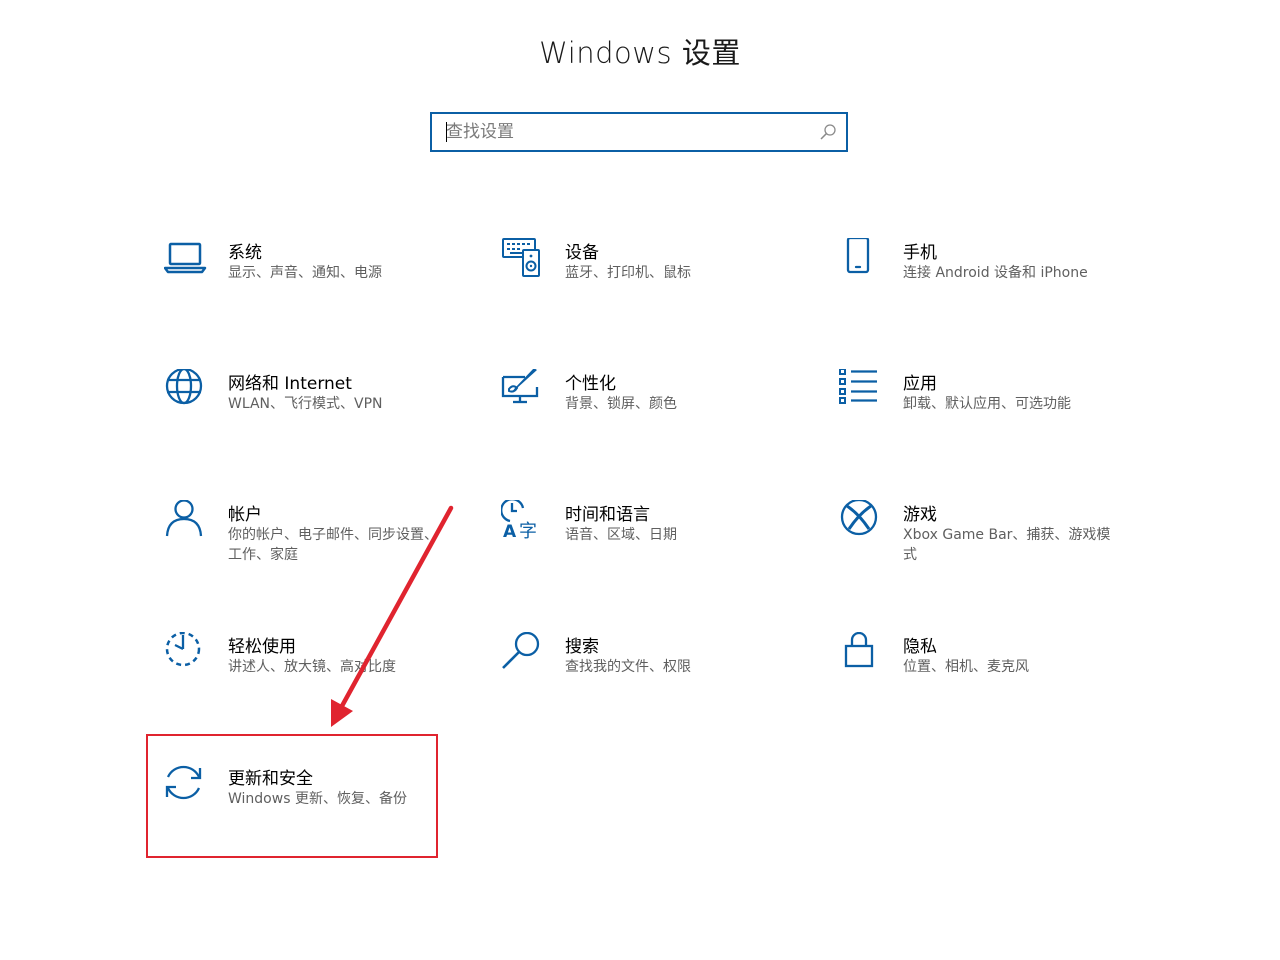 The width and height of the screenshot is (1280, 960). I want to click on category-name: 搜索, so click(582, 647).